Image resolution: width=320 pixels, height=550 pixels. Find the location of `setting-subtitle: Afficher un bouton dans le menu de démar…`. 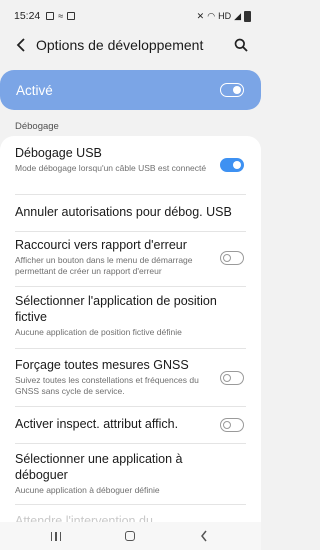

setting-subtitle: Afficher un bouton dans le menu de démar… is located at coordinates (104, 265).